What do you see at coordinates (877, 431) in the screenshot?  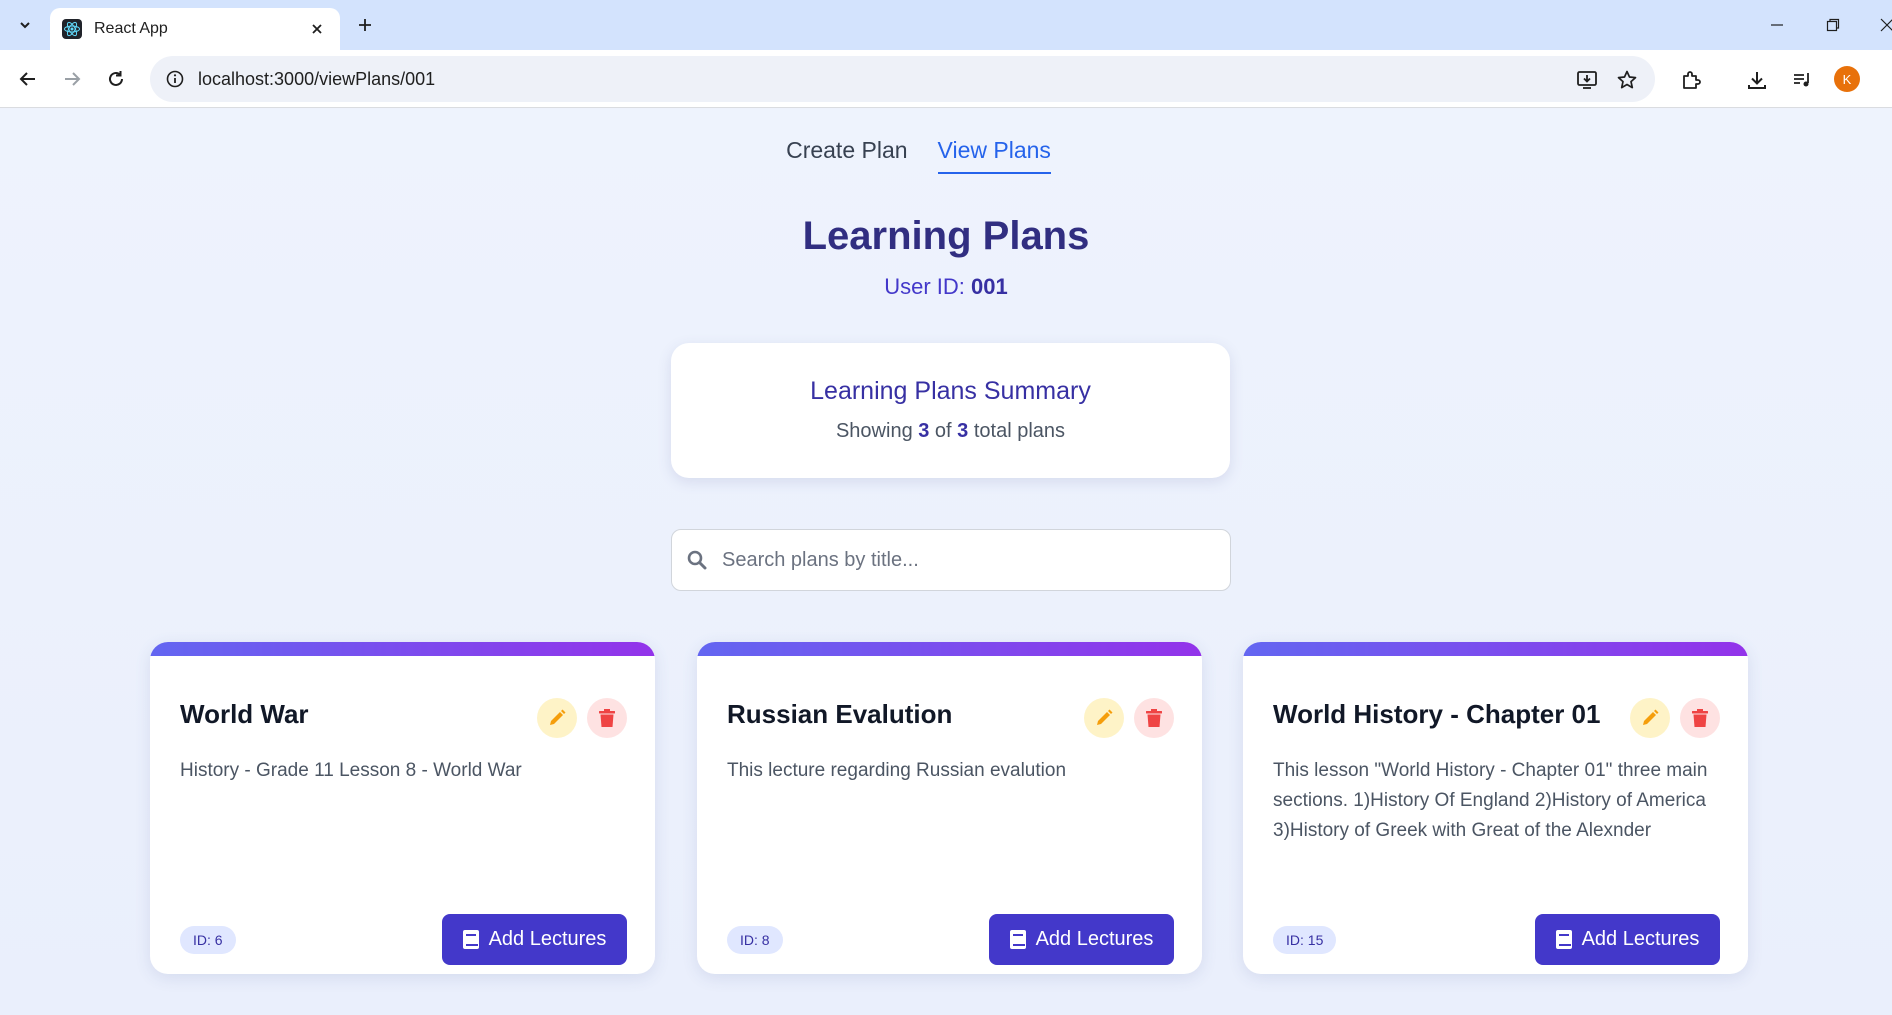 I see `summary-prefix: Showing` at bounding box center [877, 431].